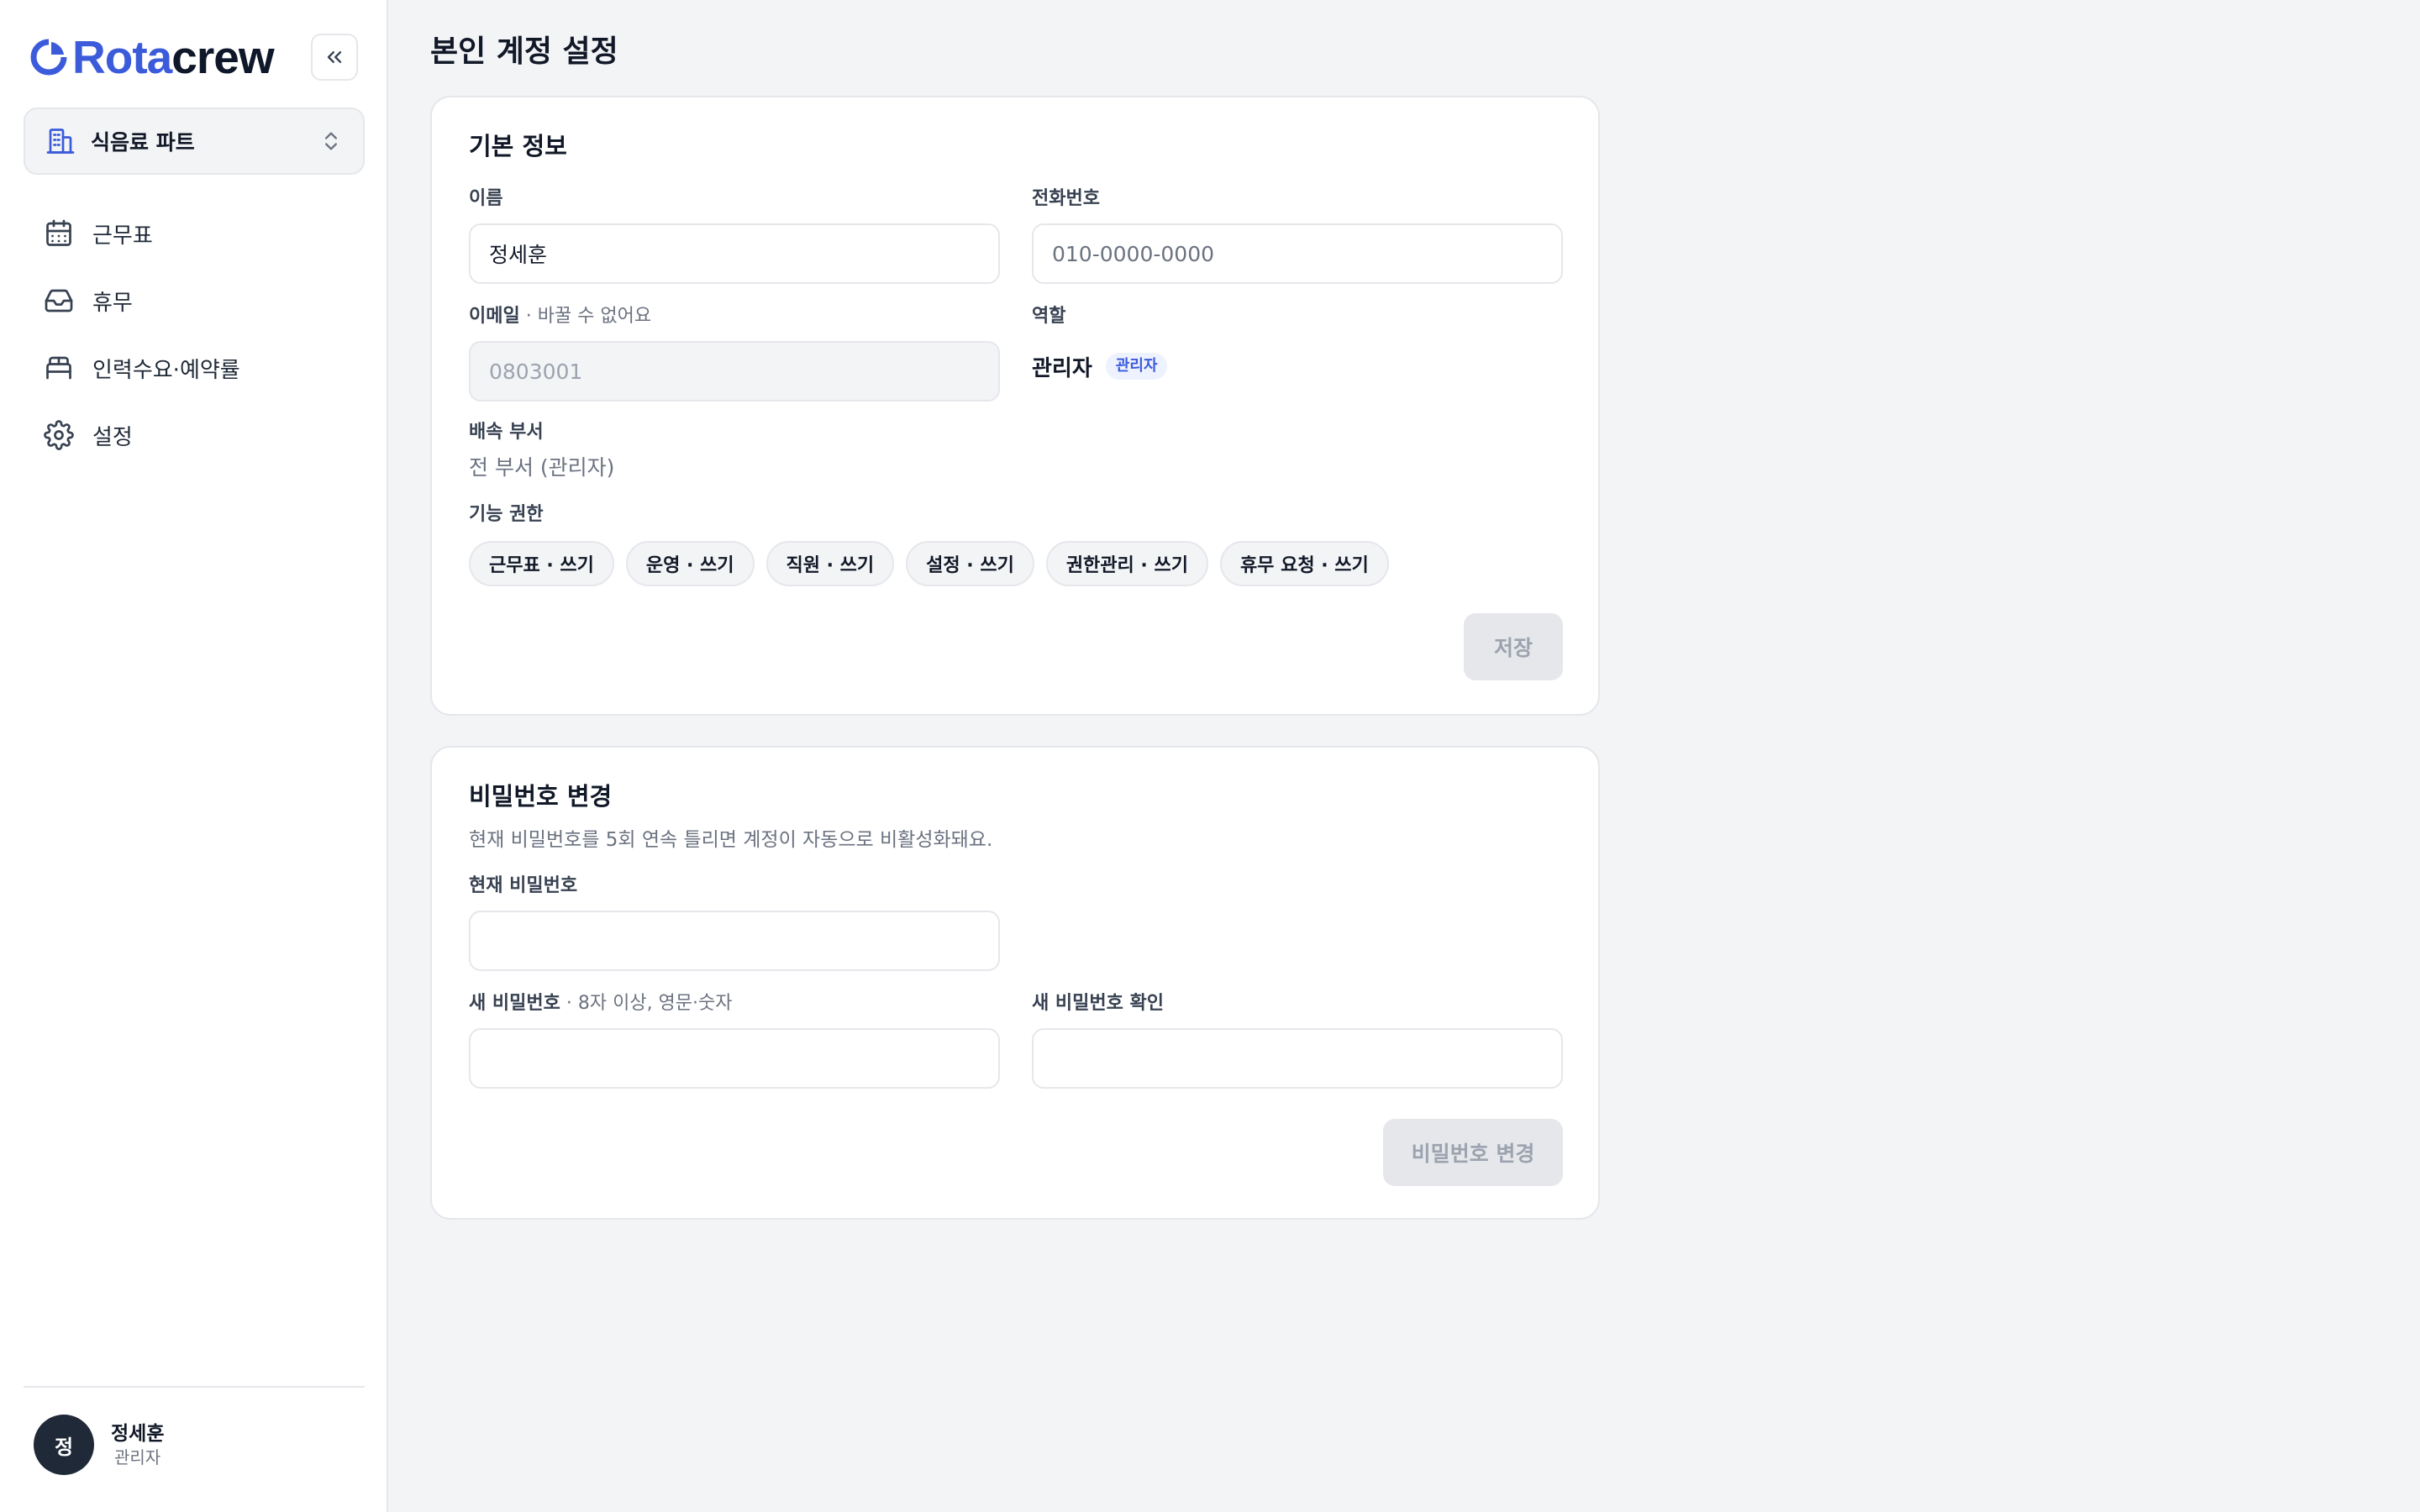 This screenshot has height=1512, width=2420. Describe the element at coordinates (734, 253) in the screenshot. I see `name-input` at that location.